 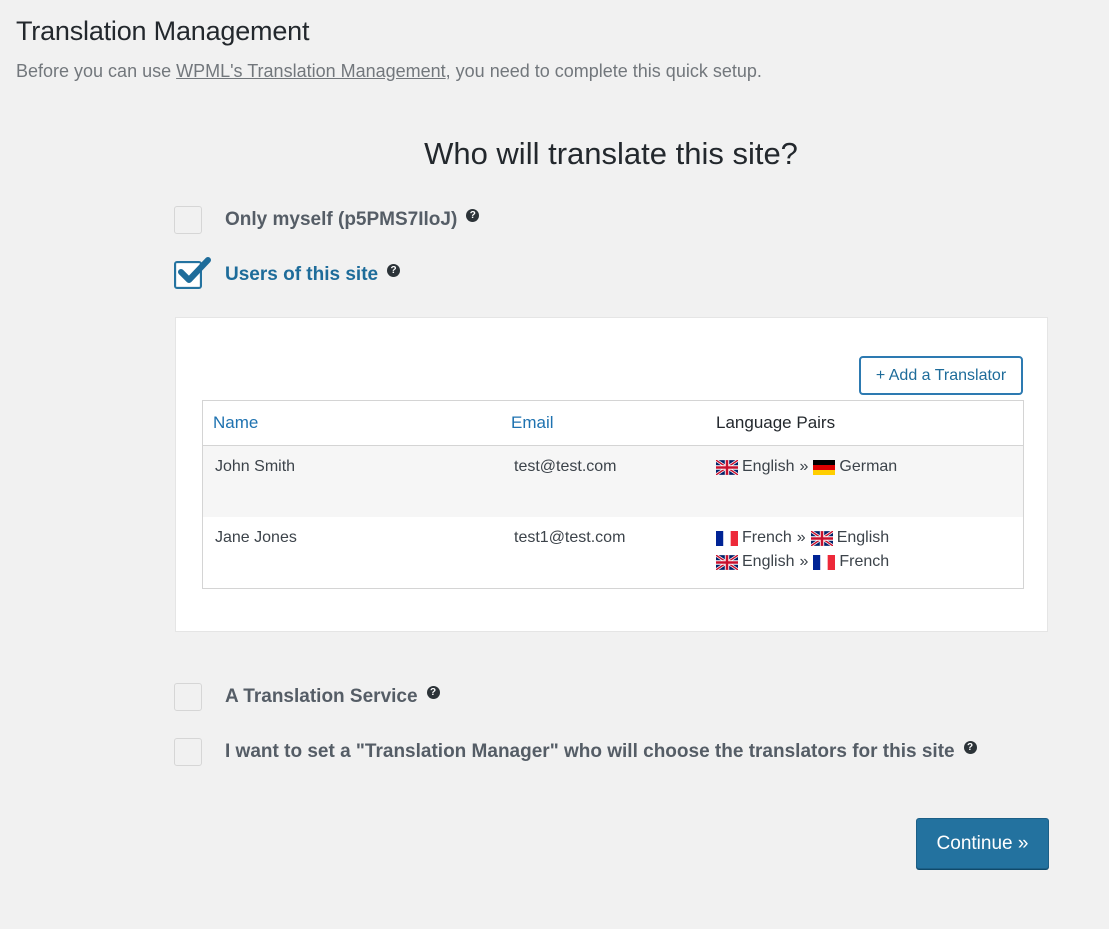 What do you see at coordinates (603, 71) in the screenshot?
I see `intro-after: , you need to complete this quick setup.` at bounding box center [603, 71].